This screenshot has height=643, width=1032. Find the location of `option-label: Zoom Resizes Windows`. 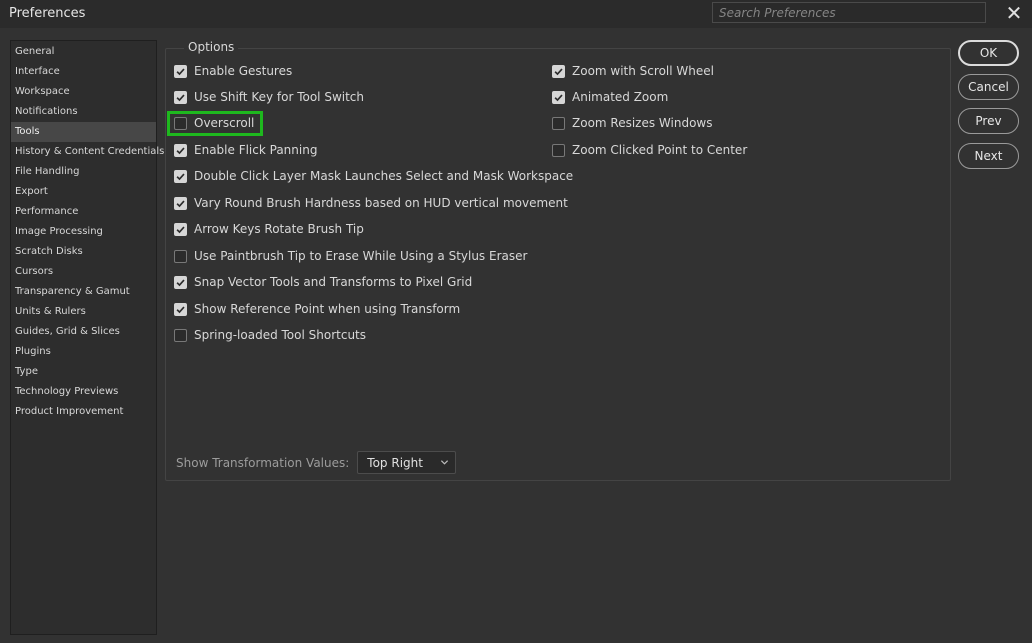

option-label: Zoom Resizes Windows is located at coordinates (642, 123).